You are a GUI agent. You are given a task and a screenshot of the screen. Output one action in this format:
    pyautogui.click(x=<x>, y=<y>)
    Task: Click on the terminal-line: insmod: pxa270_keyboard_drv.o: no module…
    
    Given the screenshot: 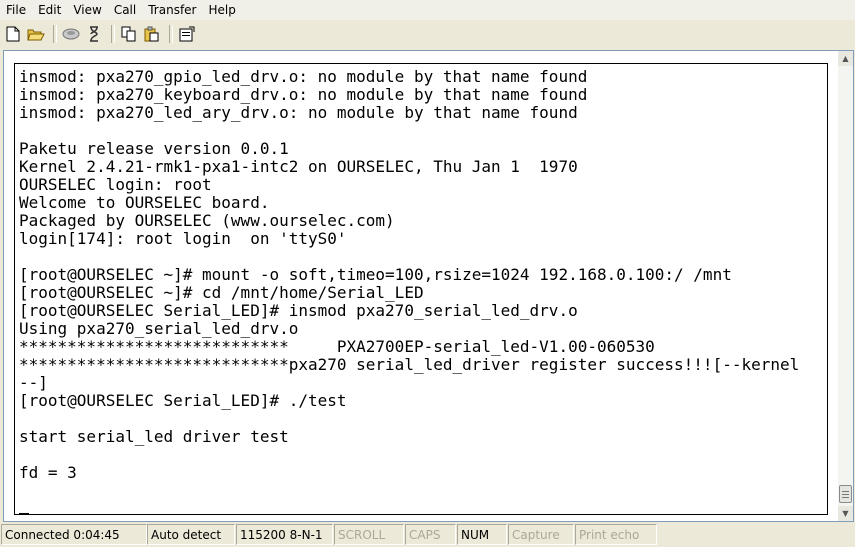 What is the action you would take?
    pyautogui.click(x=303, y=94)
    